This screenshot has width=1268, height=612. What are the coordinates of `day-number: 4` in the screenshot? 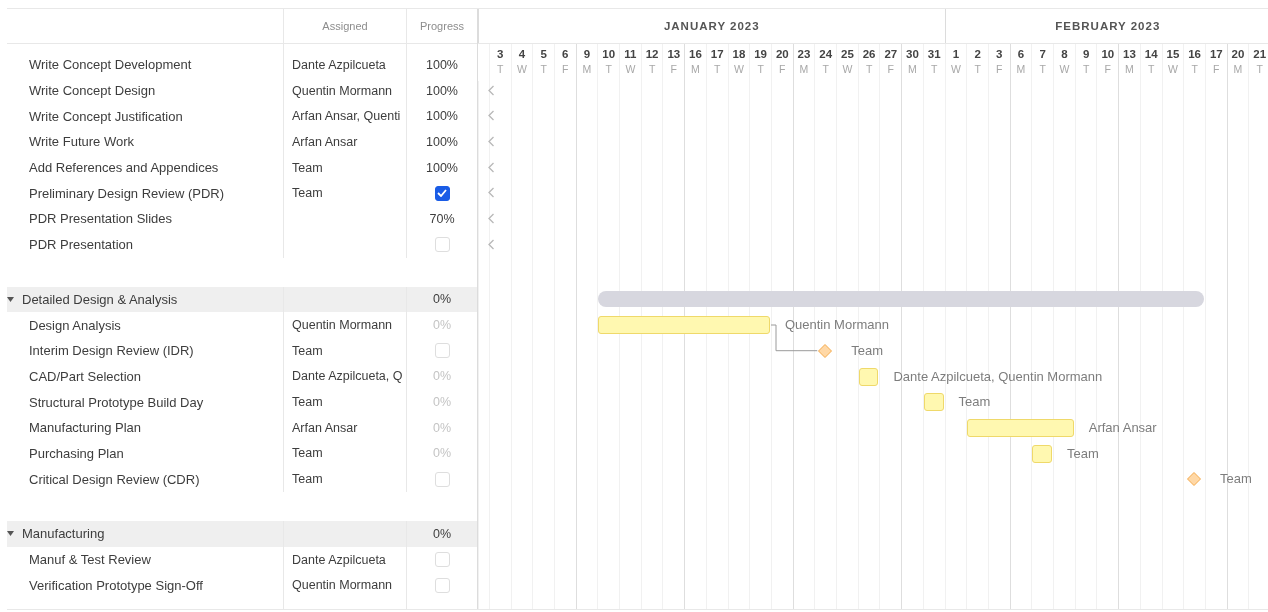 It's located at (522, 54).